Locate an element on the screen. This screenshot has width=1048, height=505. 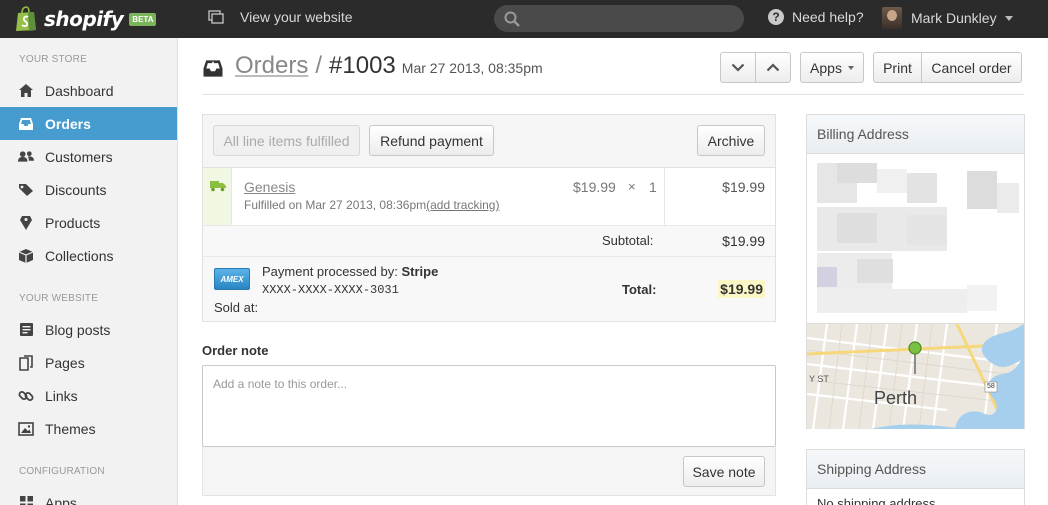
user-menu: Mark Dunkley is located at coordinates (947, 18).